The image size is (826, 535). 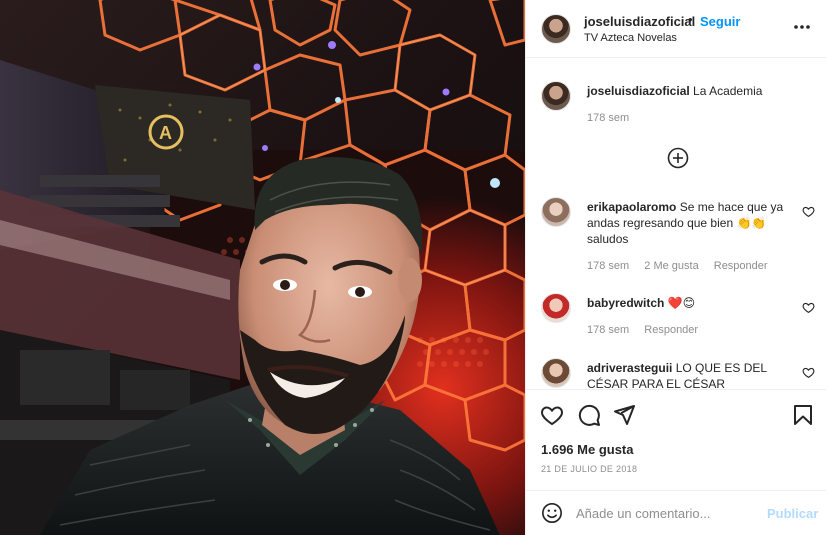 I want to click on caption-text-row: joseluisdiazoficial La Academia, so click(x=694, y=91).